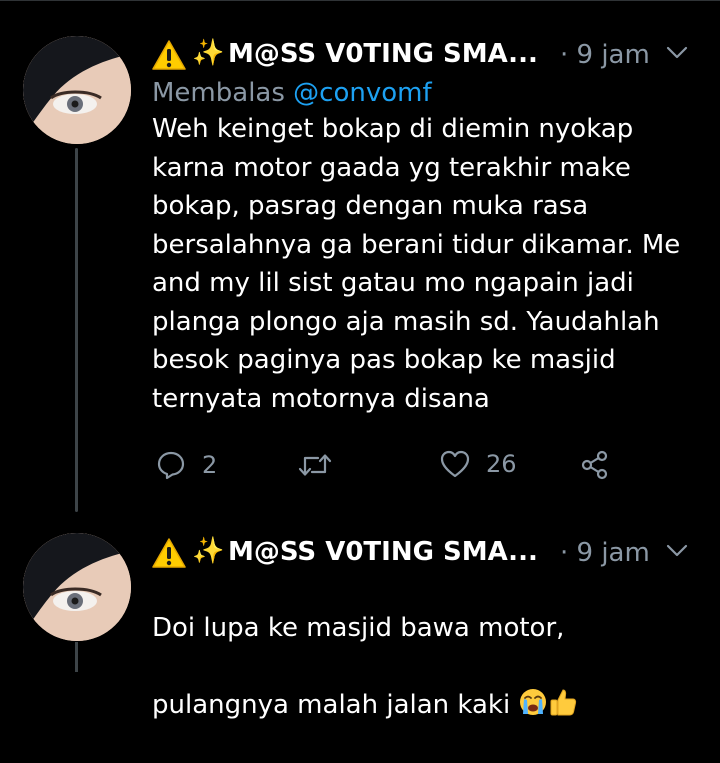 The image size is (720, 763). Describe the element at coordinates (501, 464) in the screenshot. I see `like-count: 26` at that location.